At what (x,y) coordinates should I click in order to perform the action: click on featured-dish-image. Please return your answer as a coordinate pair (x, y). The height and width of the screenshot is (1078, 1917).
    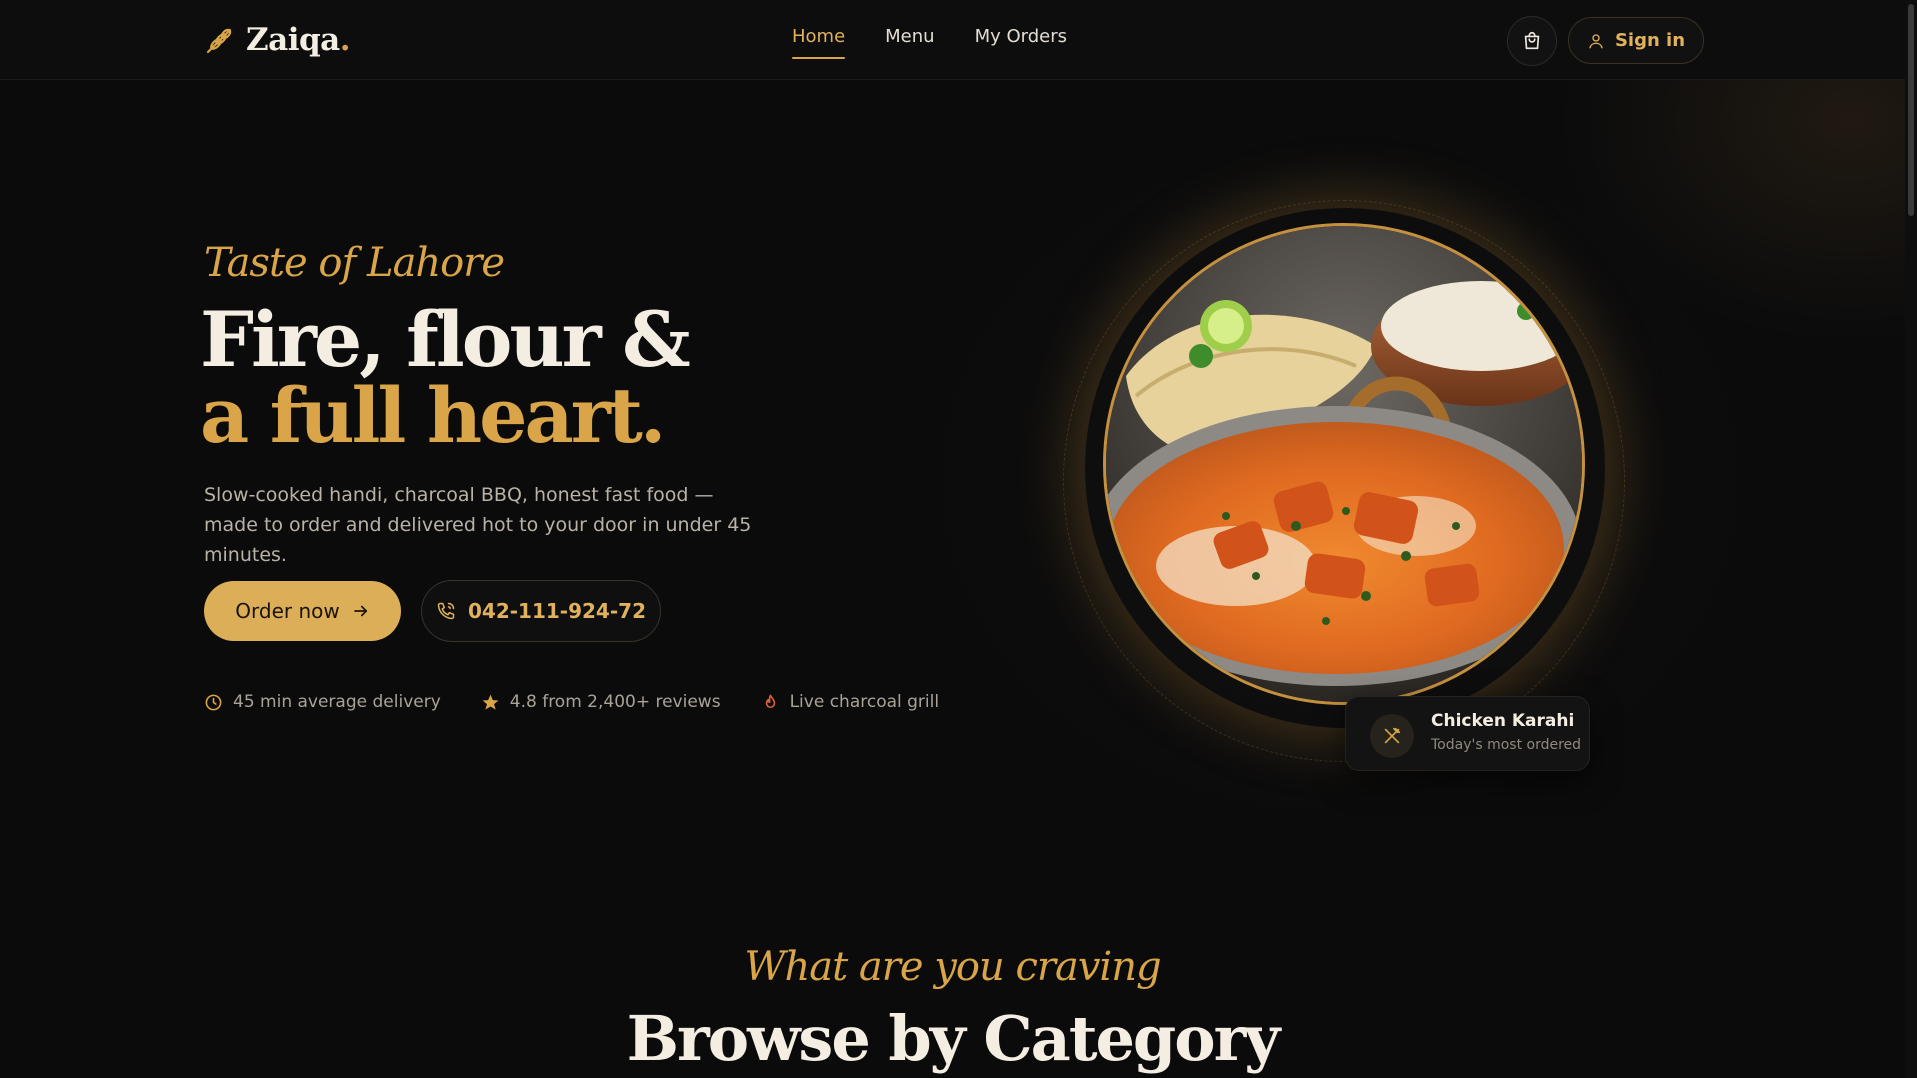
    Looking at the image, I should click on (1344, 464).